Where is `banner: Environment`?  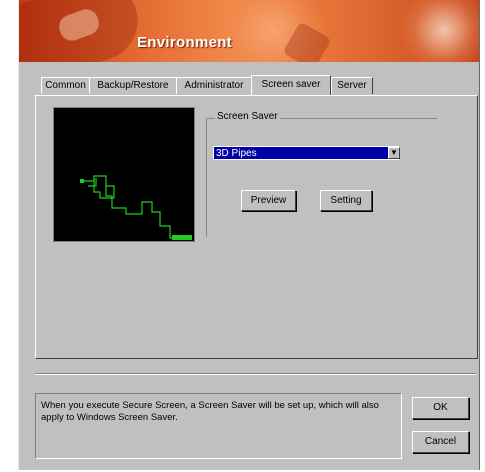 banner: Environment is located at coordinates (249, 31).